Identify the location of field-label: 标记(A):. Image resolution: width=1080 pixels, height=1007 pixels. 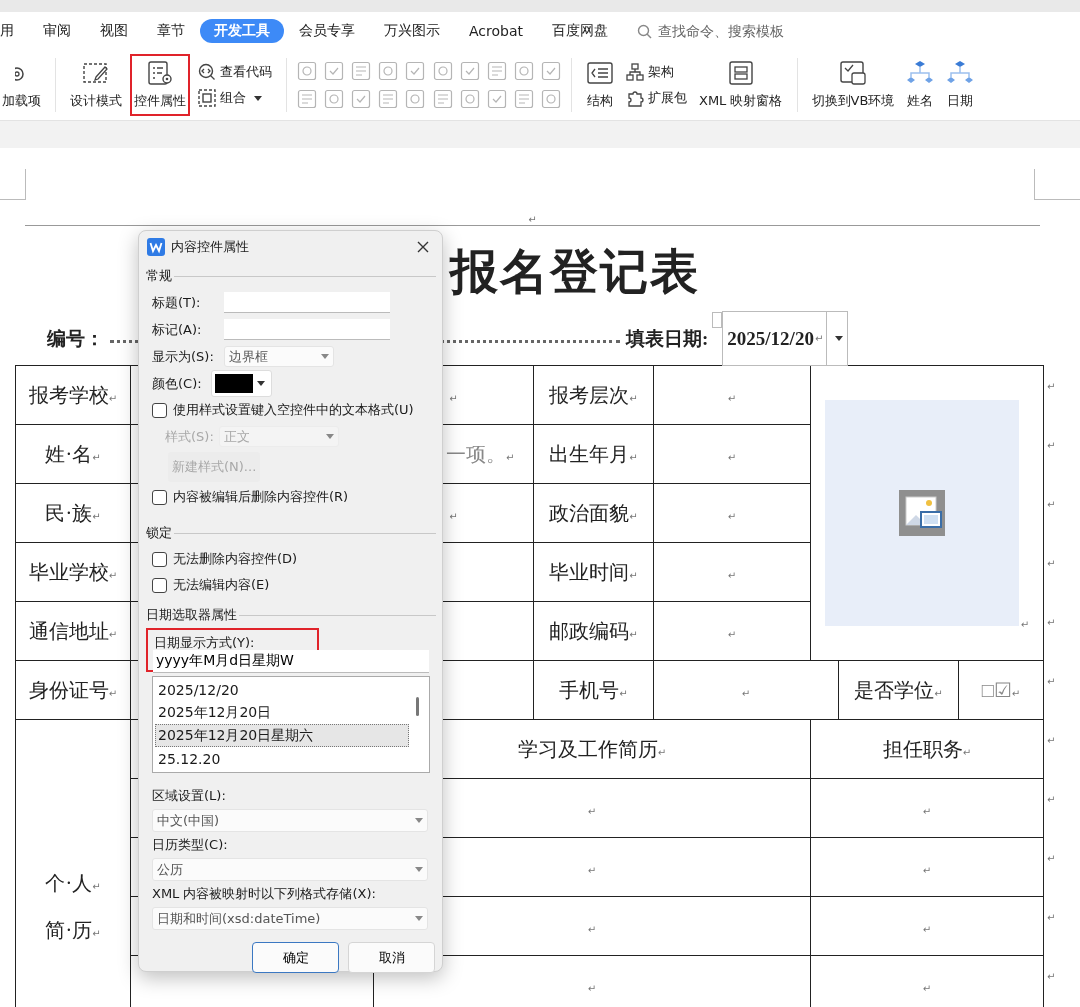
(177, 329).